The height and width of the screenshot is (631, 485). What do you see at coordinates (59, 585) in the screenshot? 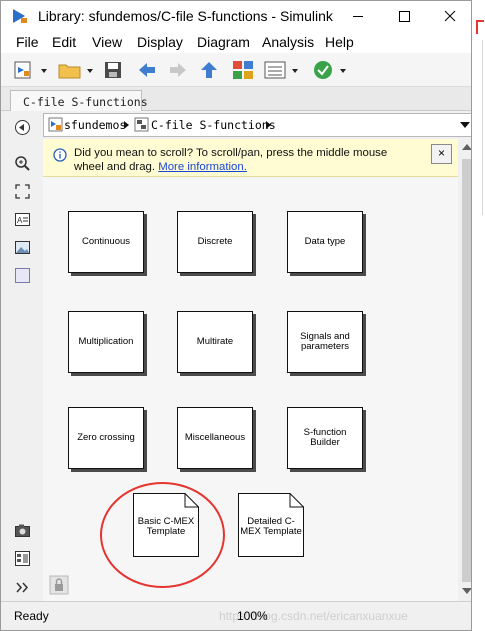
I see `lock-icon` at bounding box center [59, 585].